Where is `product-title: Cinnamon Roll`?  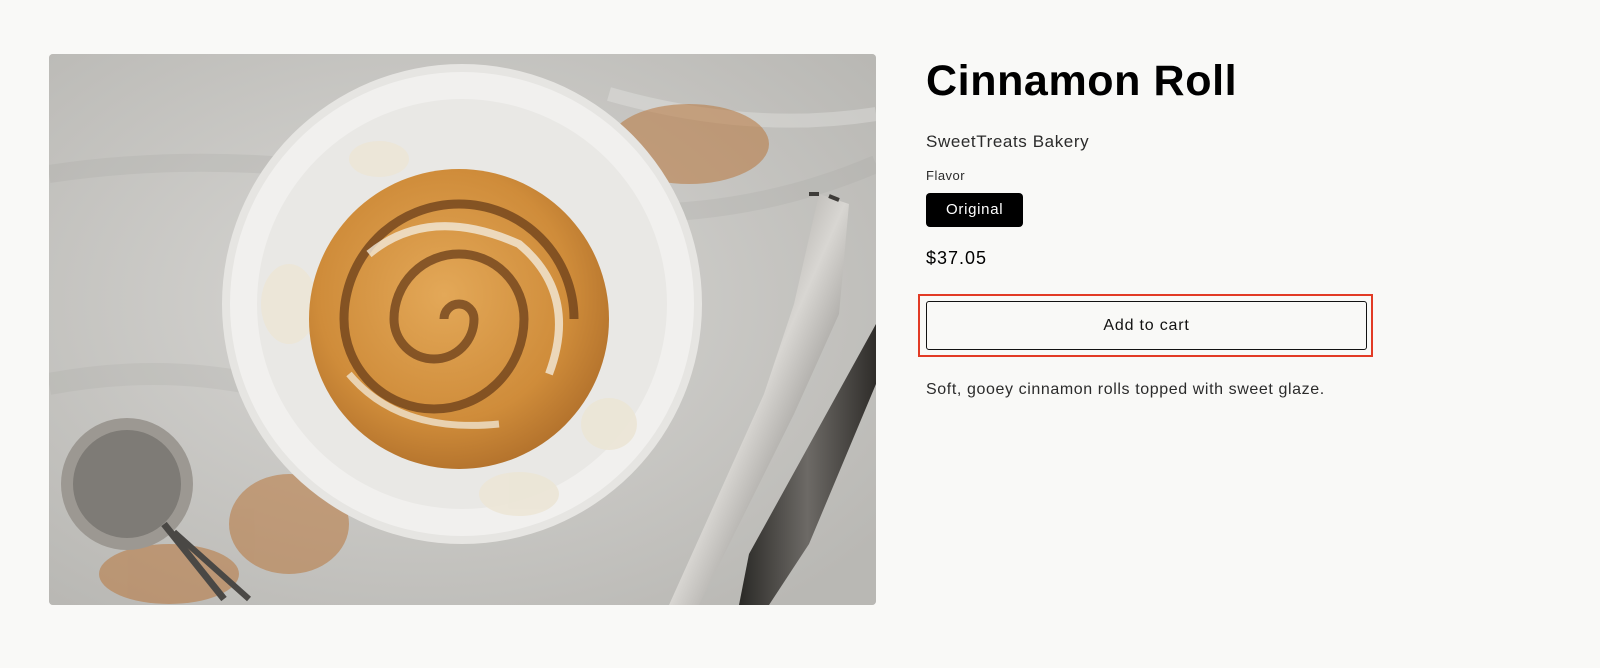
product-title: Cinnamon Roll is located at coordinates (1082, 81).